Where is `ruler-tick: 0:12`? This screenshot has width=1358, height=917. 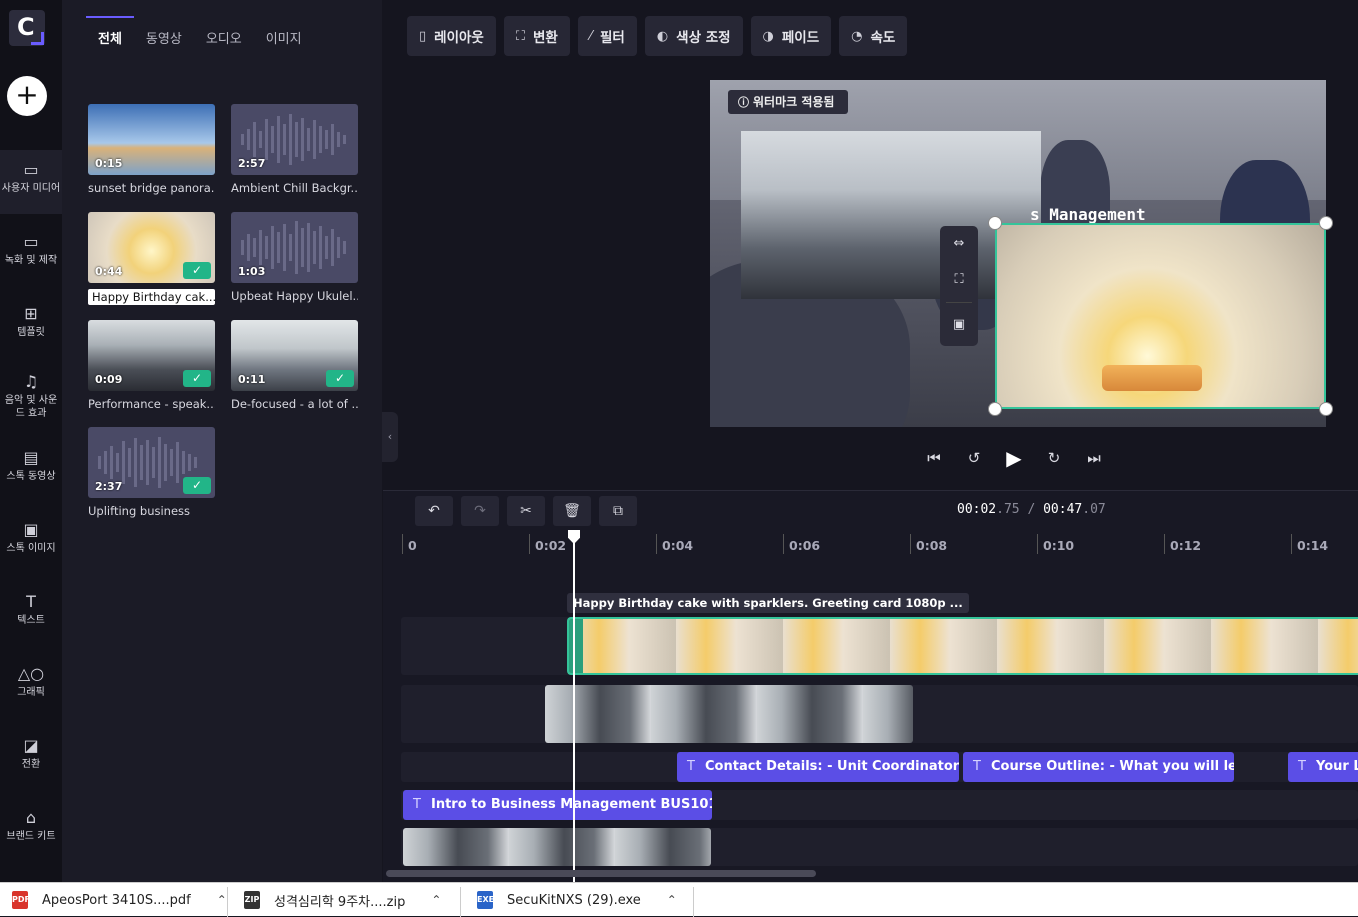
ruler-tick: 0:12 is located at coordinates (1182, 544).